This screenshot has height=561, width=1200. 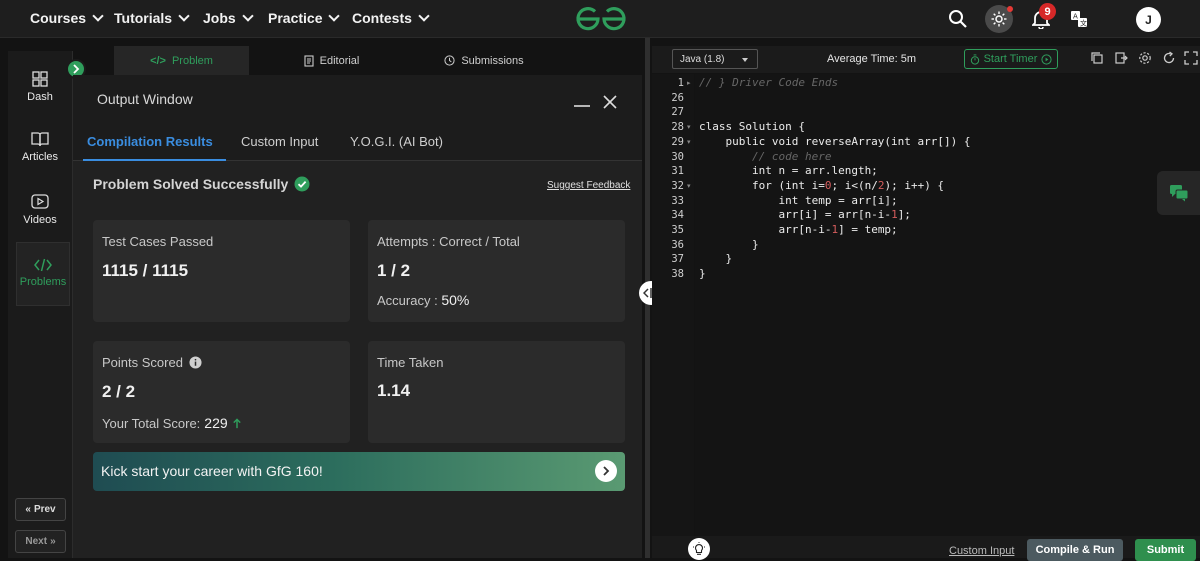 I want to click on line-number: 35, so click(x=677, y=230).